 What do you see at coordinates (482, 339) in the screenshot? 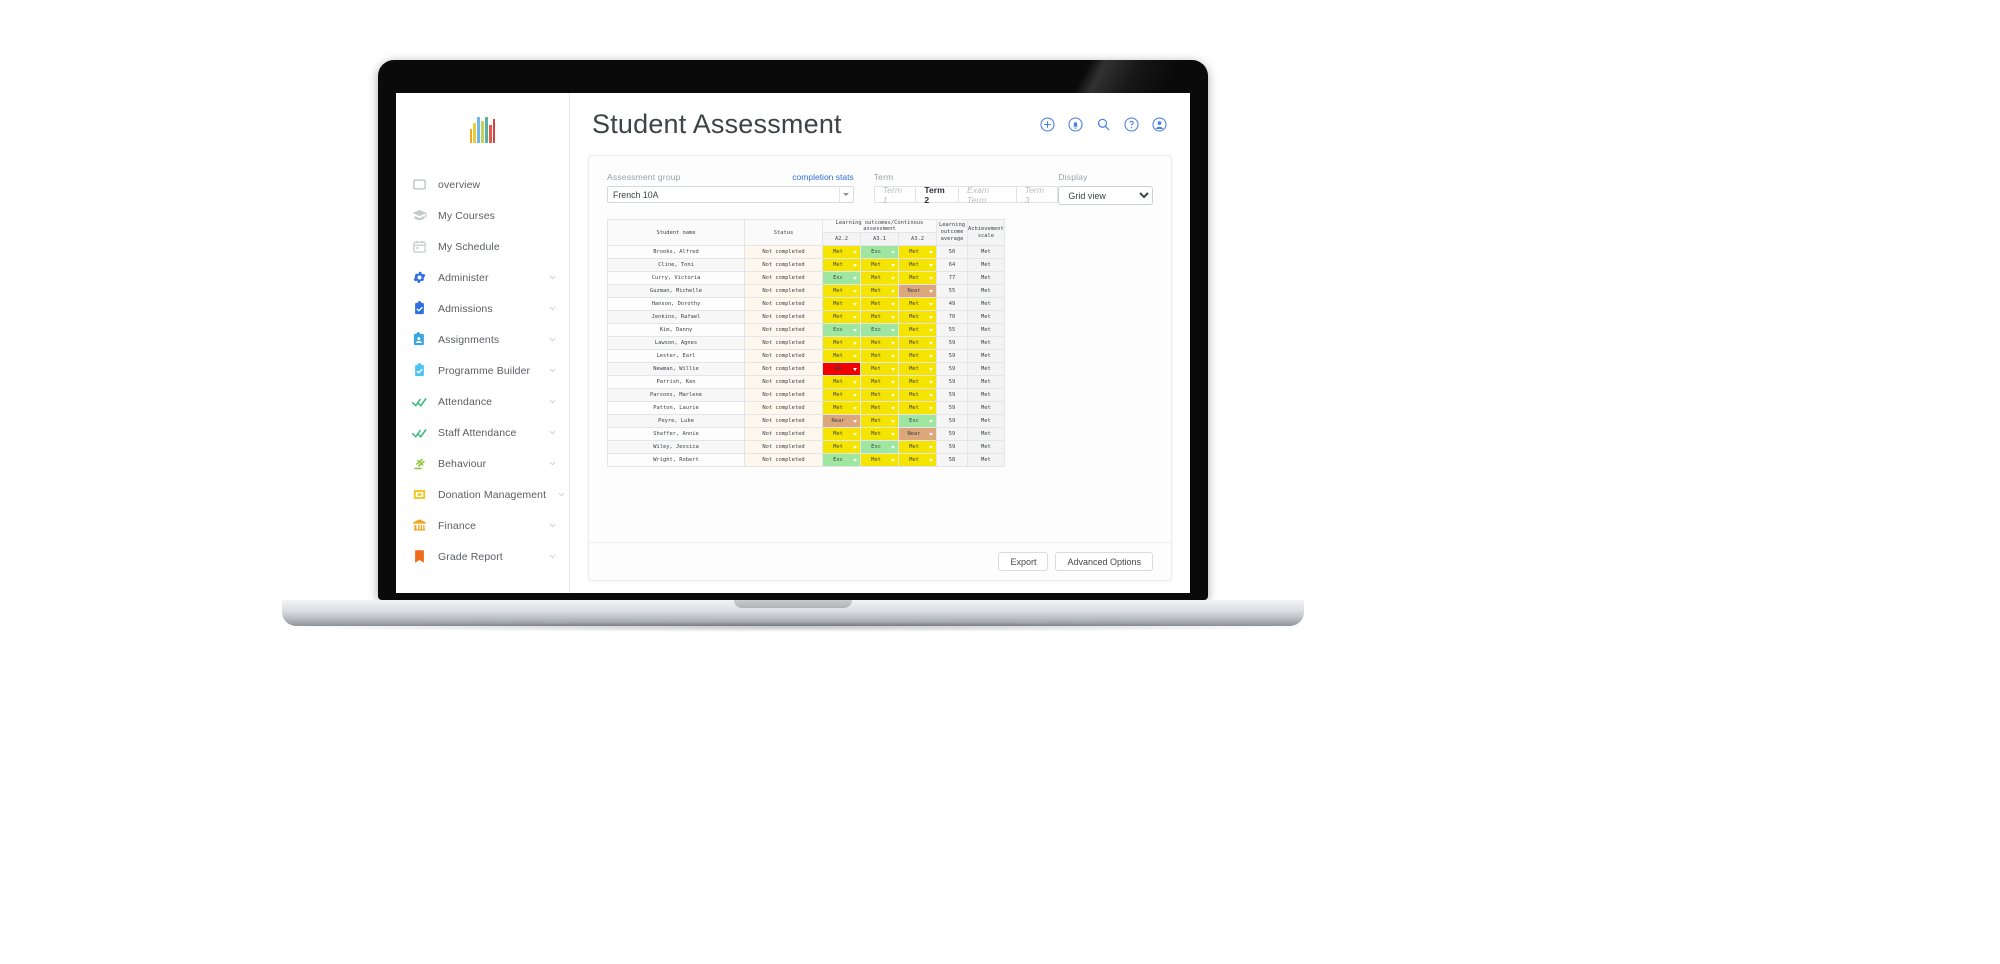
I see `sidebar-item-assignments: Assignments` at bounding box center [482, 339].